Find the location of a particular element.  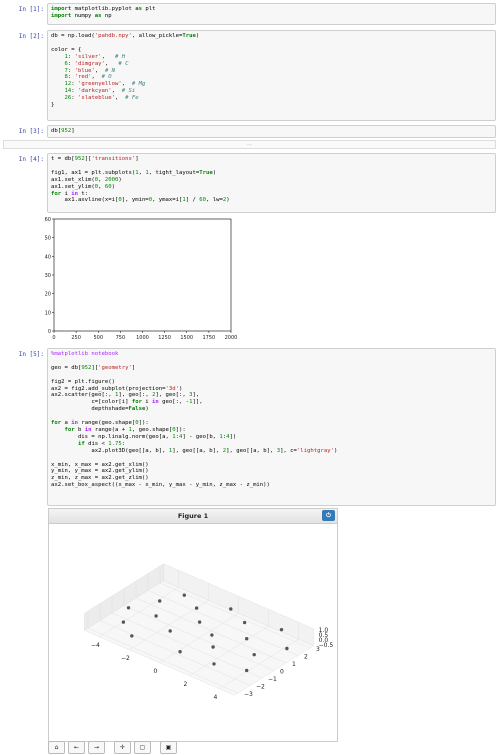

cell-prompt: In [2]: is located at coordinates (31, 36).